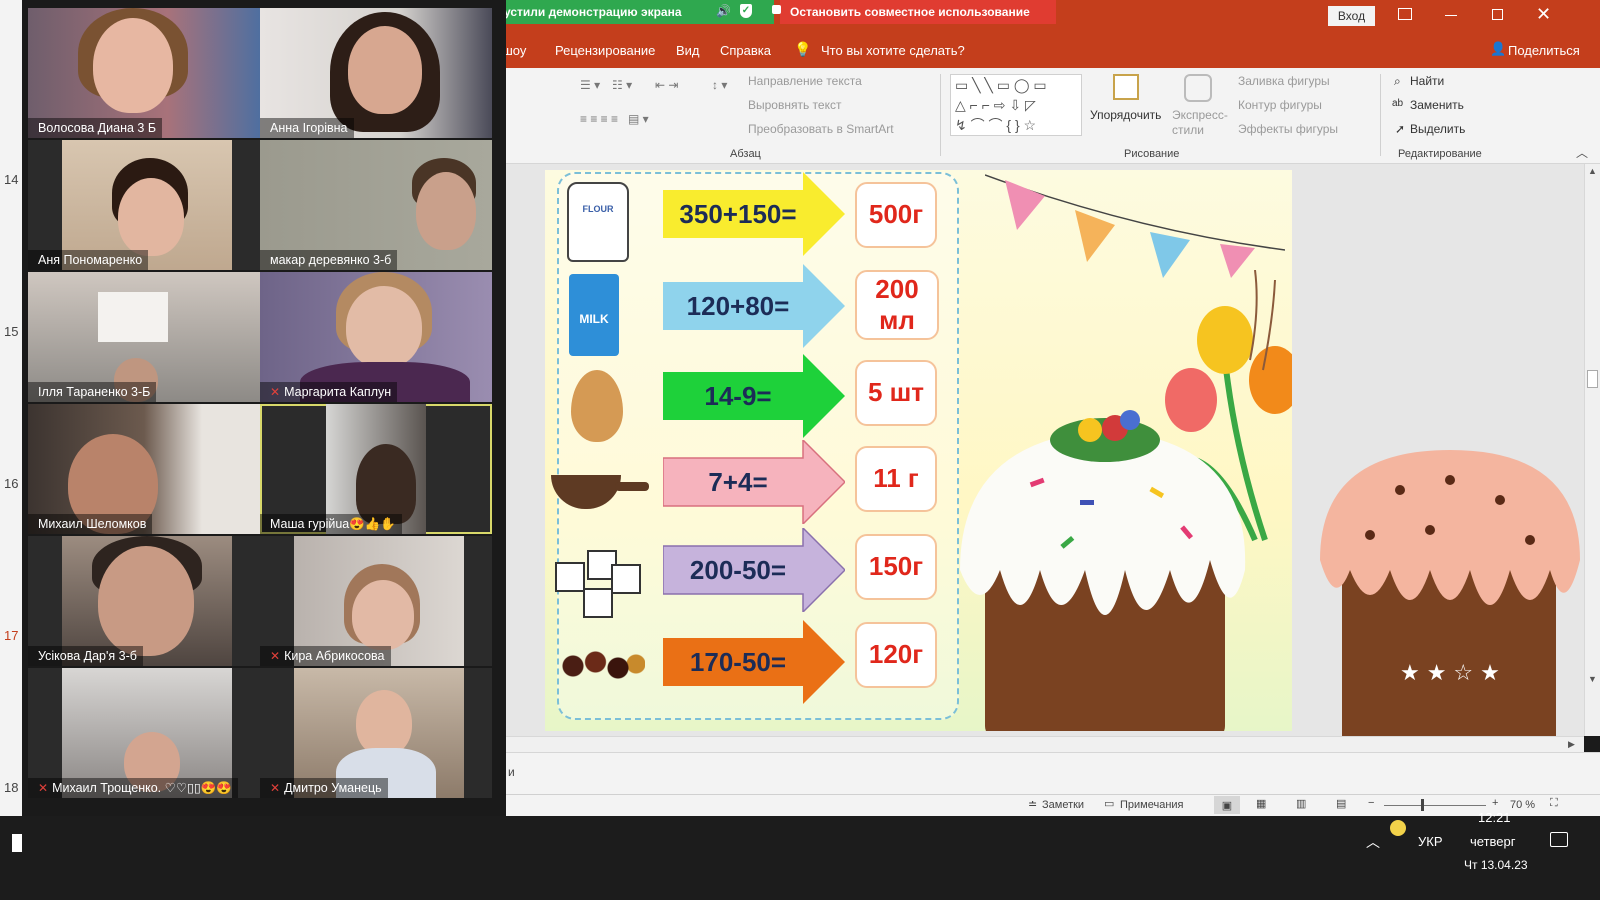  What do you see at coordinates (144, 733) in the screenshot?
I see `participant-tile: ✕ Михаил Трощенко. ♡♡▯▯😍😍` at bounding box center [144, 733].